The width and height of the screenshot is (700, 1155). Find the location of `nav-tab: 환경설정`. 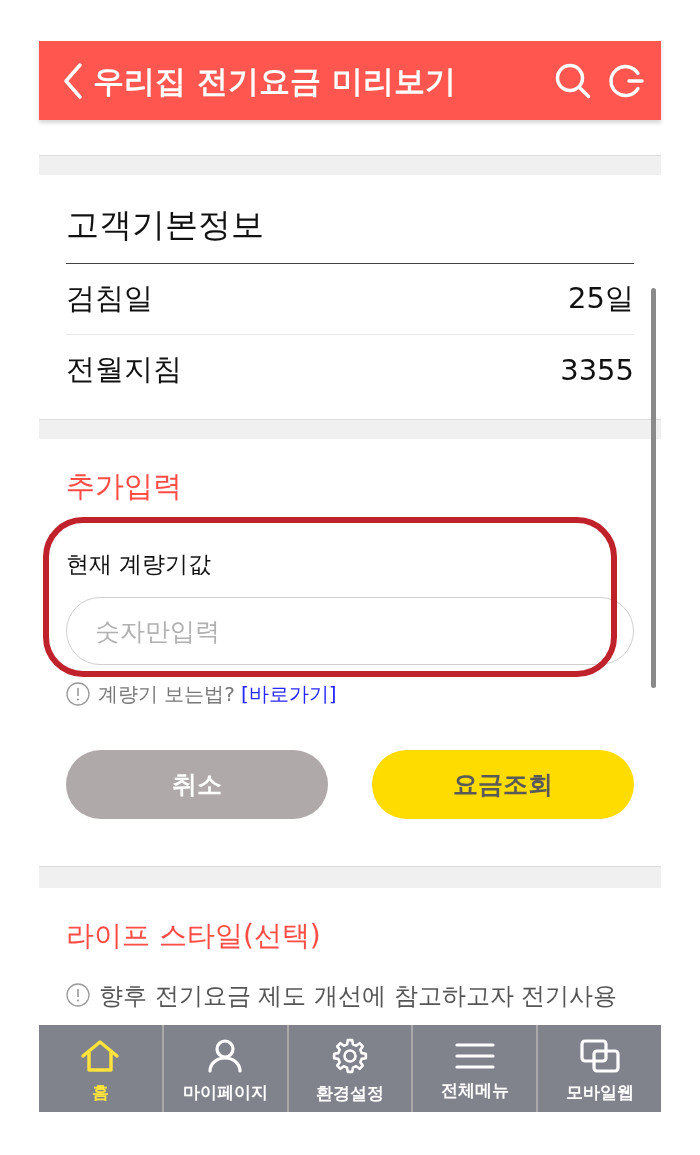

nav-tab: 환경설정 is located at coordinates (349, 1068).